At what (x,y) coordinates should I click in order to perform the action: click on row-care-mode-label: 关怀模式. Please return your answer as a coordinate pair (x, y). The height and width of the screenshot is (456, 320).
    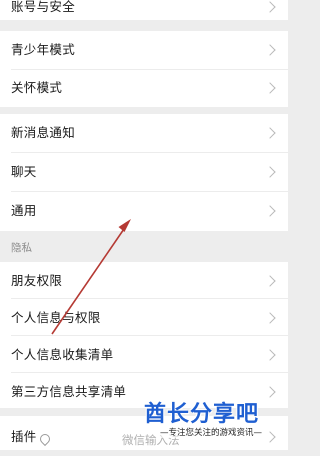
    Looking at the image, I should click on (37, 87).